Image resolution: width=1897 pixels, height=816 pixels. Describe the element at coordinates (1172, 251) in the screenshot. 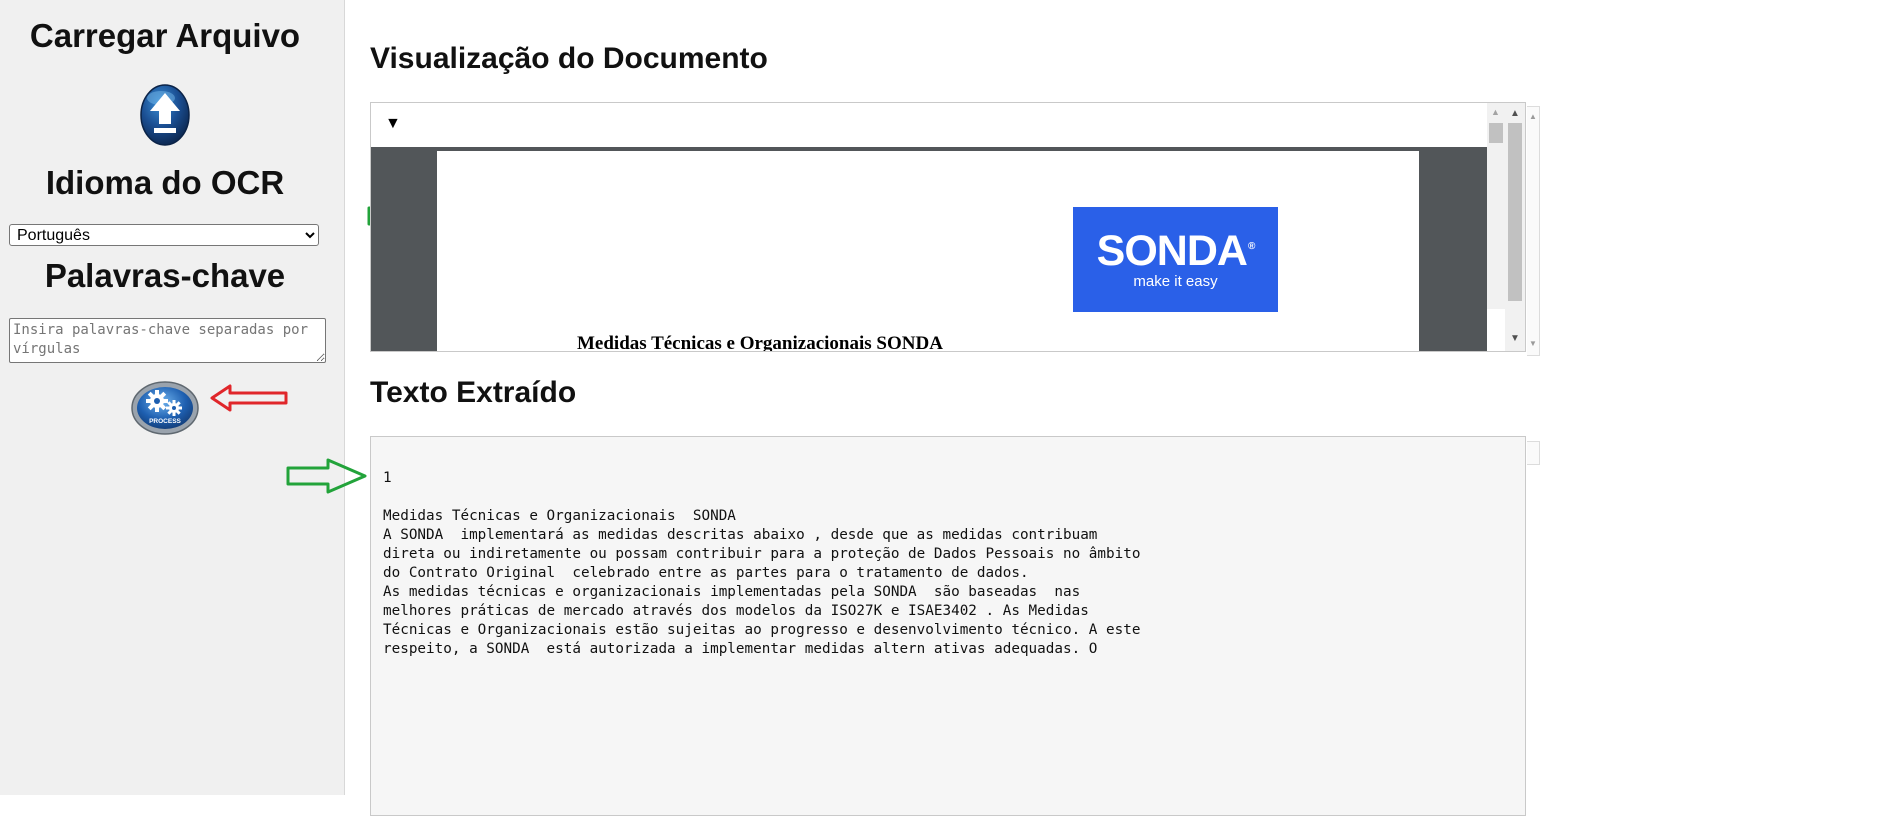

I see `sonda-logo-word: SONDA` at that location.